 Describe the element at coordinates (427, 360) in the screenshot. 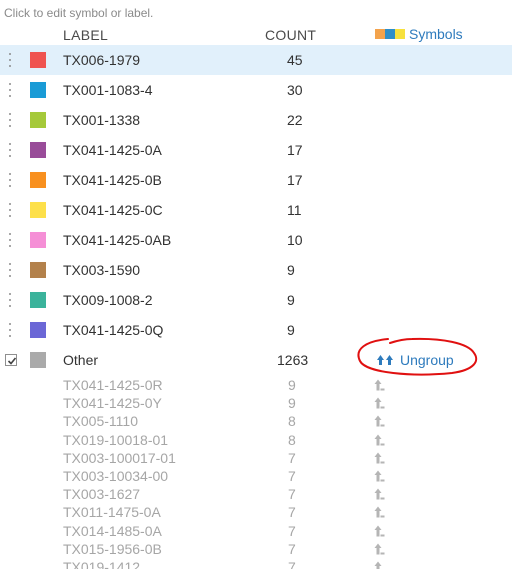

I see `ungroup-label: Ungroup` at that location.